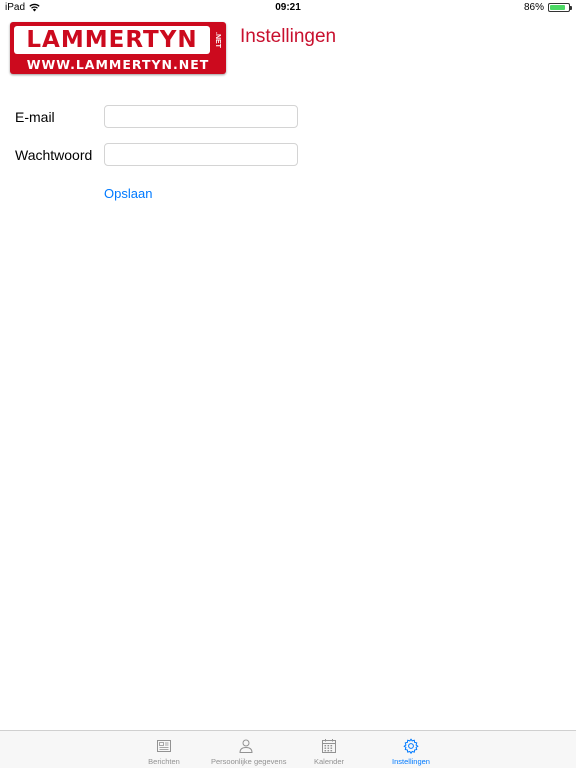 Image resolution: width=576 pixels, height=768 pixels. Describe the element at coordinates (164, 761) in the screenshot. I see `tab-label: Berichten` at that location.